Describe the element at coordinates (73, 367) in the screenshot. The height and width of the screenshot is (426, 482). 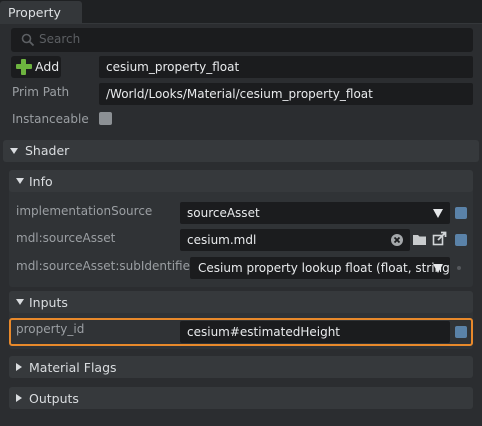
I see `material-flags-section-title: Material Flags` at that location.